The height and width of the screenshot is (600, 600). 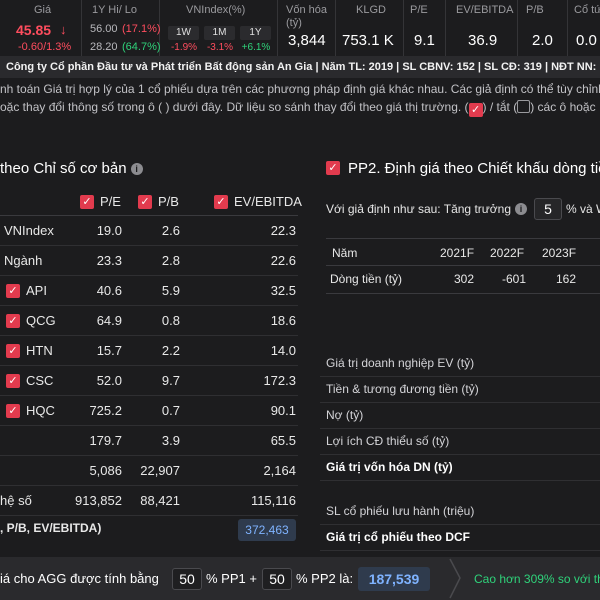 What do you see at coordinates (16, 500) in the screenshot?
I see `coef-label: hệ số` at bounding box center [16, 500].